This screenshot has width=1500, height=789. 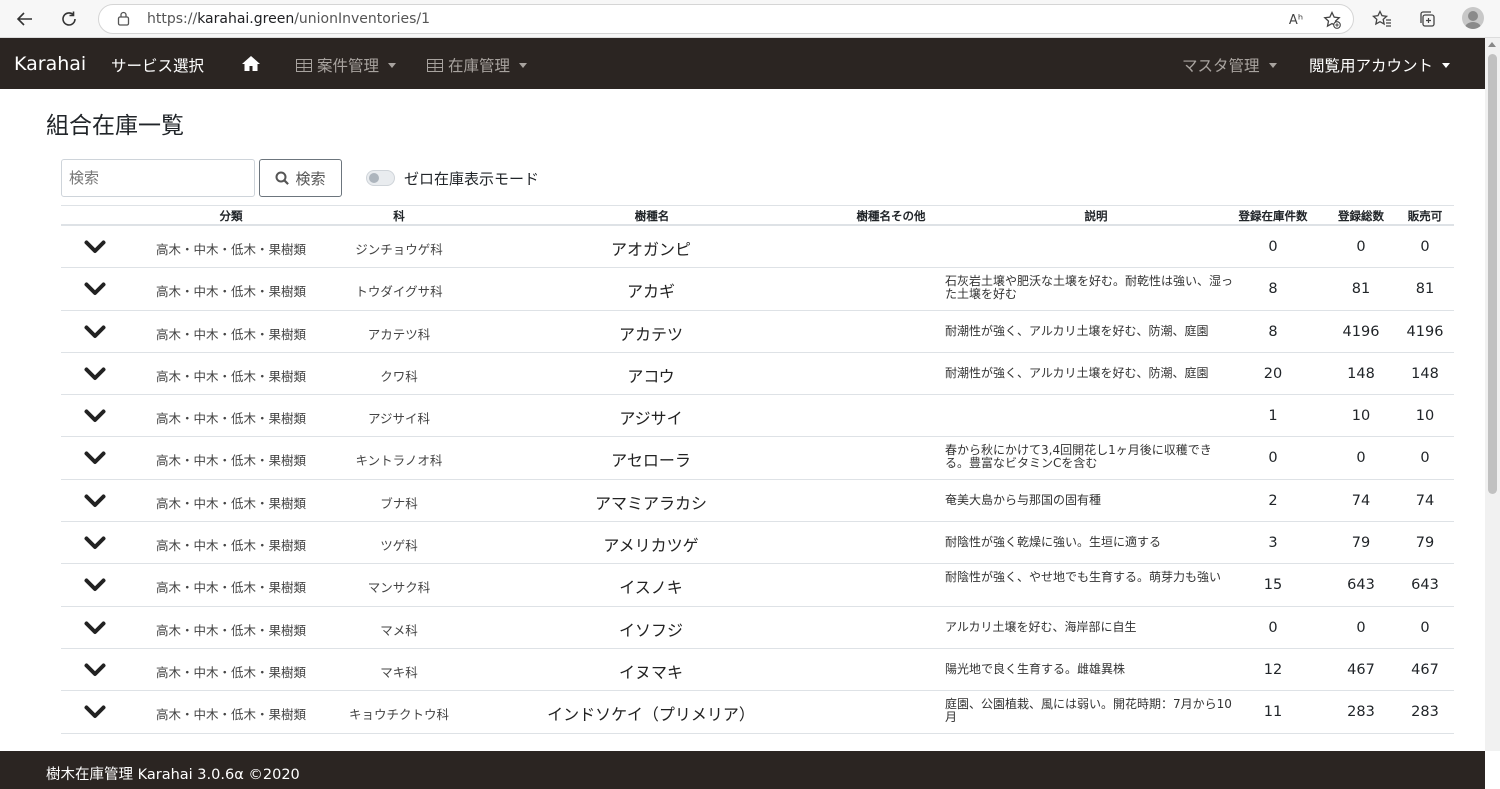 What do you see at coordinates (1273, 543) in the screenshot?
I see `cell-registered-items: 3` at bounding box center [1273, 543].